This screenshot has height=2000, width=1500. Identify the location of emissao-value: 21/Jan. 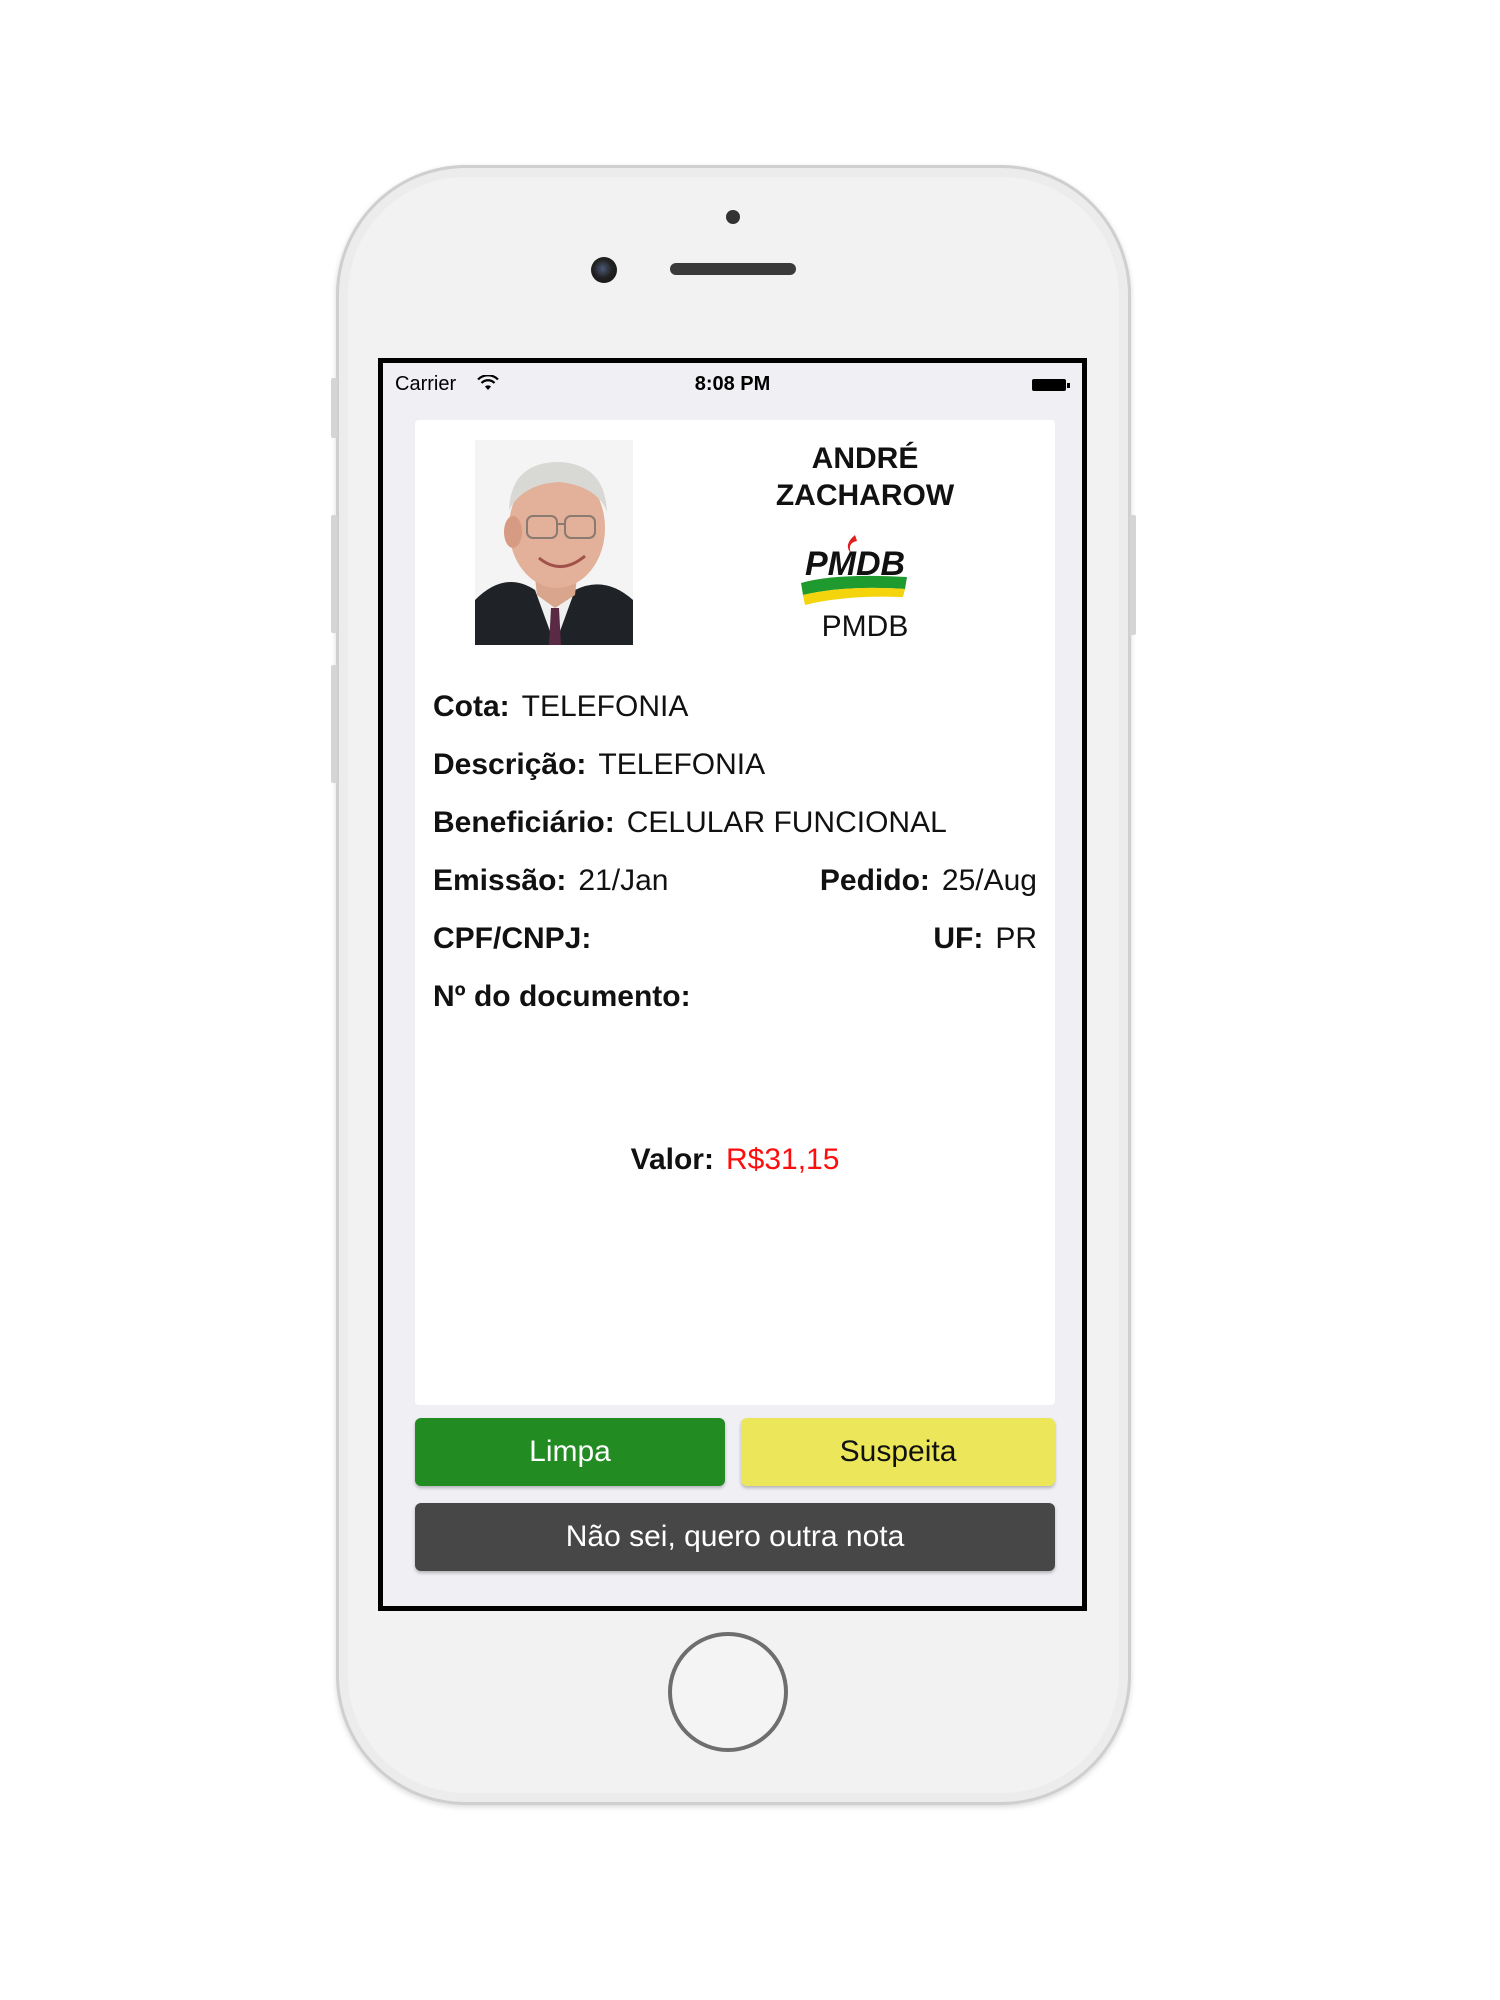
(623, 880).